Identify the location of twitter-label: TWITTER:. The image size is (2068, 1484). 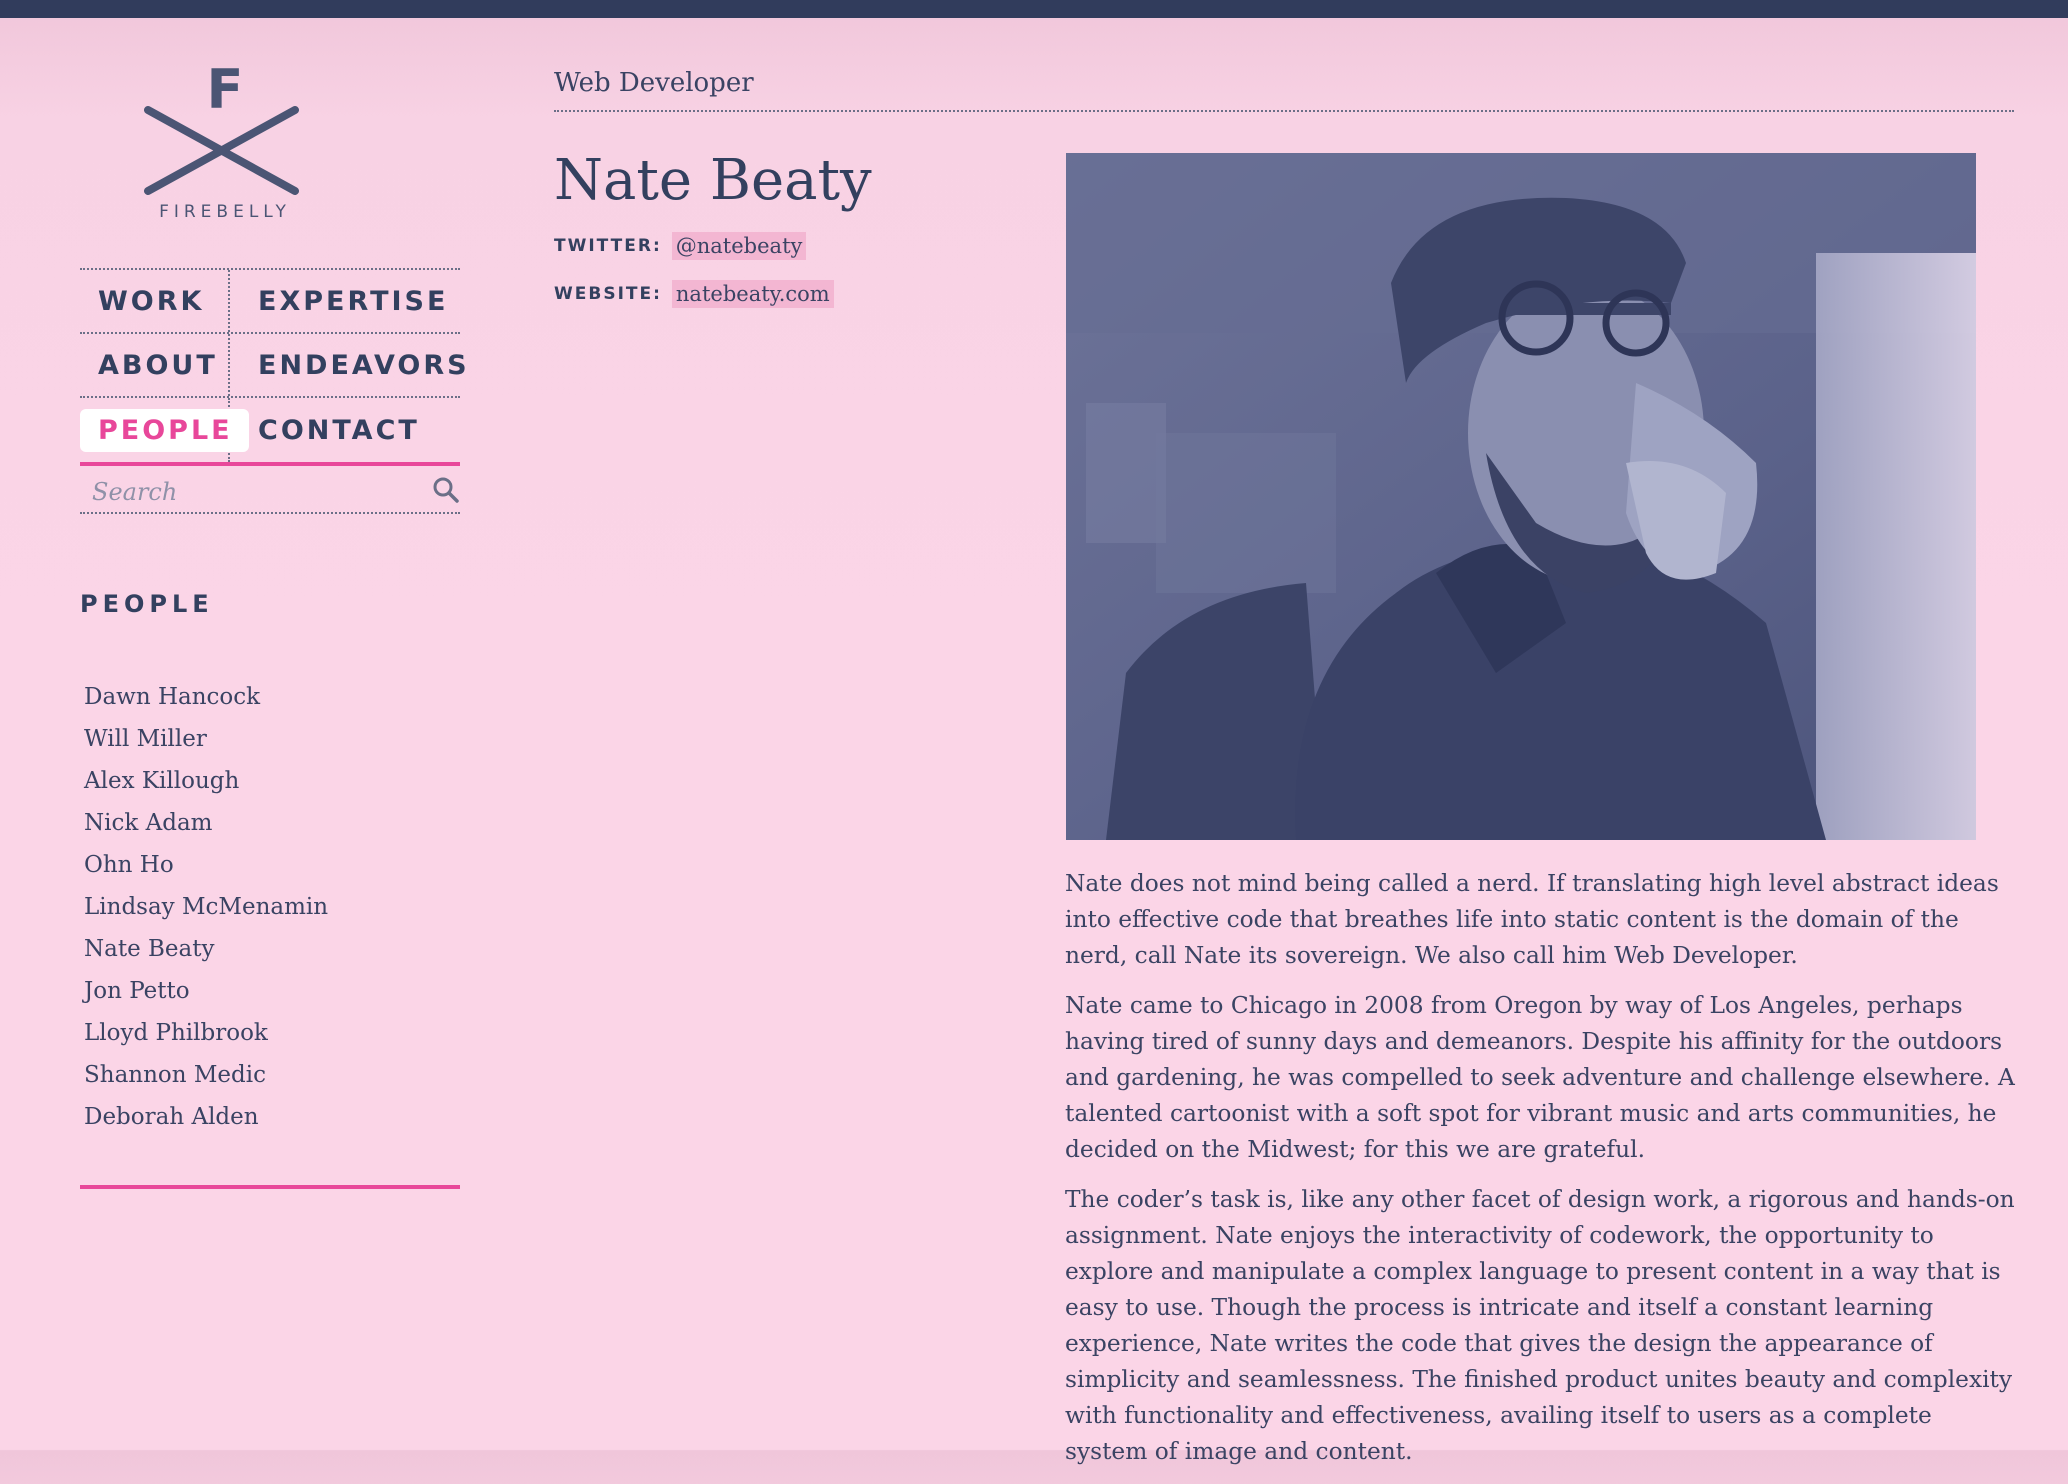
(608, 246).